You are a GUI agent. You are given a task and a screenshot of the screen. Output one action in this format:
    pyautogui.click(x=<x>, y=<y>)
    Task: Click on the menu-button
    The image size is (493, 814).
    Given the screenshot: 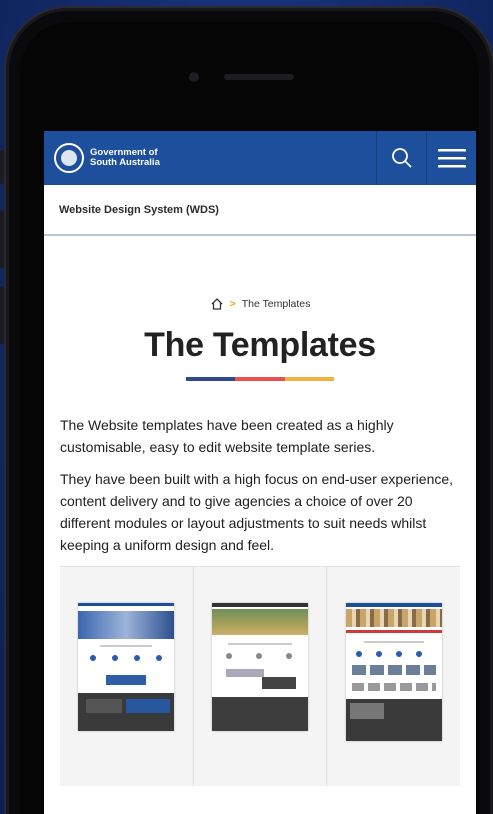 What is the action you would take?
    pyautogui.click(x=451, y=158)
    